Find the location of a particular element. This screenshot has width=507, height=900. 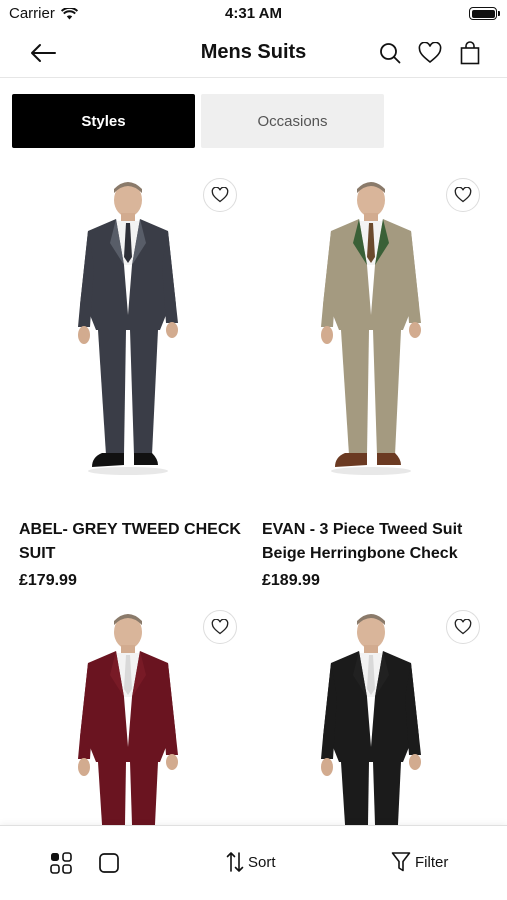

nav-actions is located at coordinates (430, 53).